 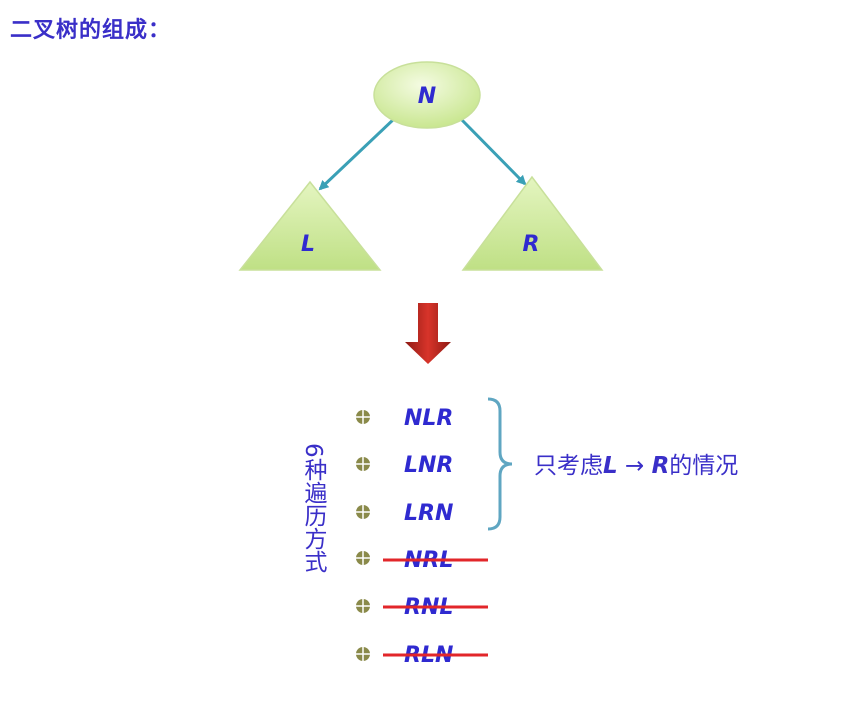 What do you see at coordinates (428, 513) in the screenshot?
I see `order-lrn: LRN` at bounding box center [428, 513].